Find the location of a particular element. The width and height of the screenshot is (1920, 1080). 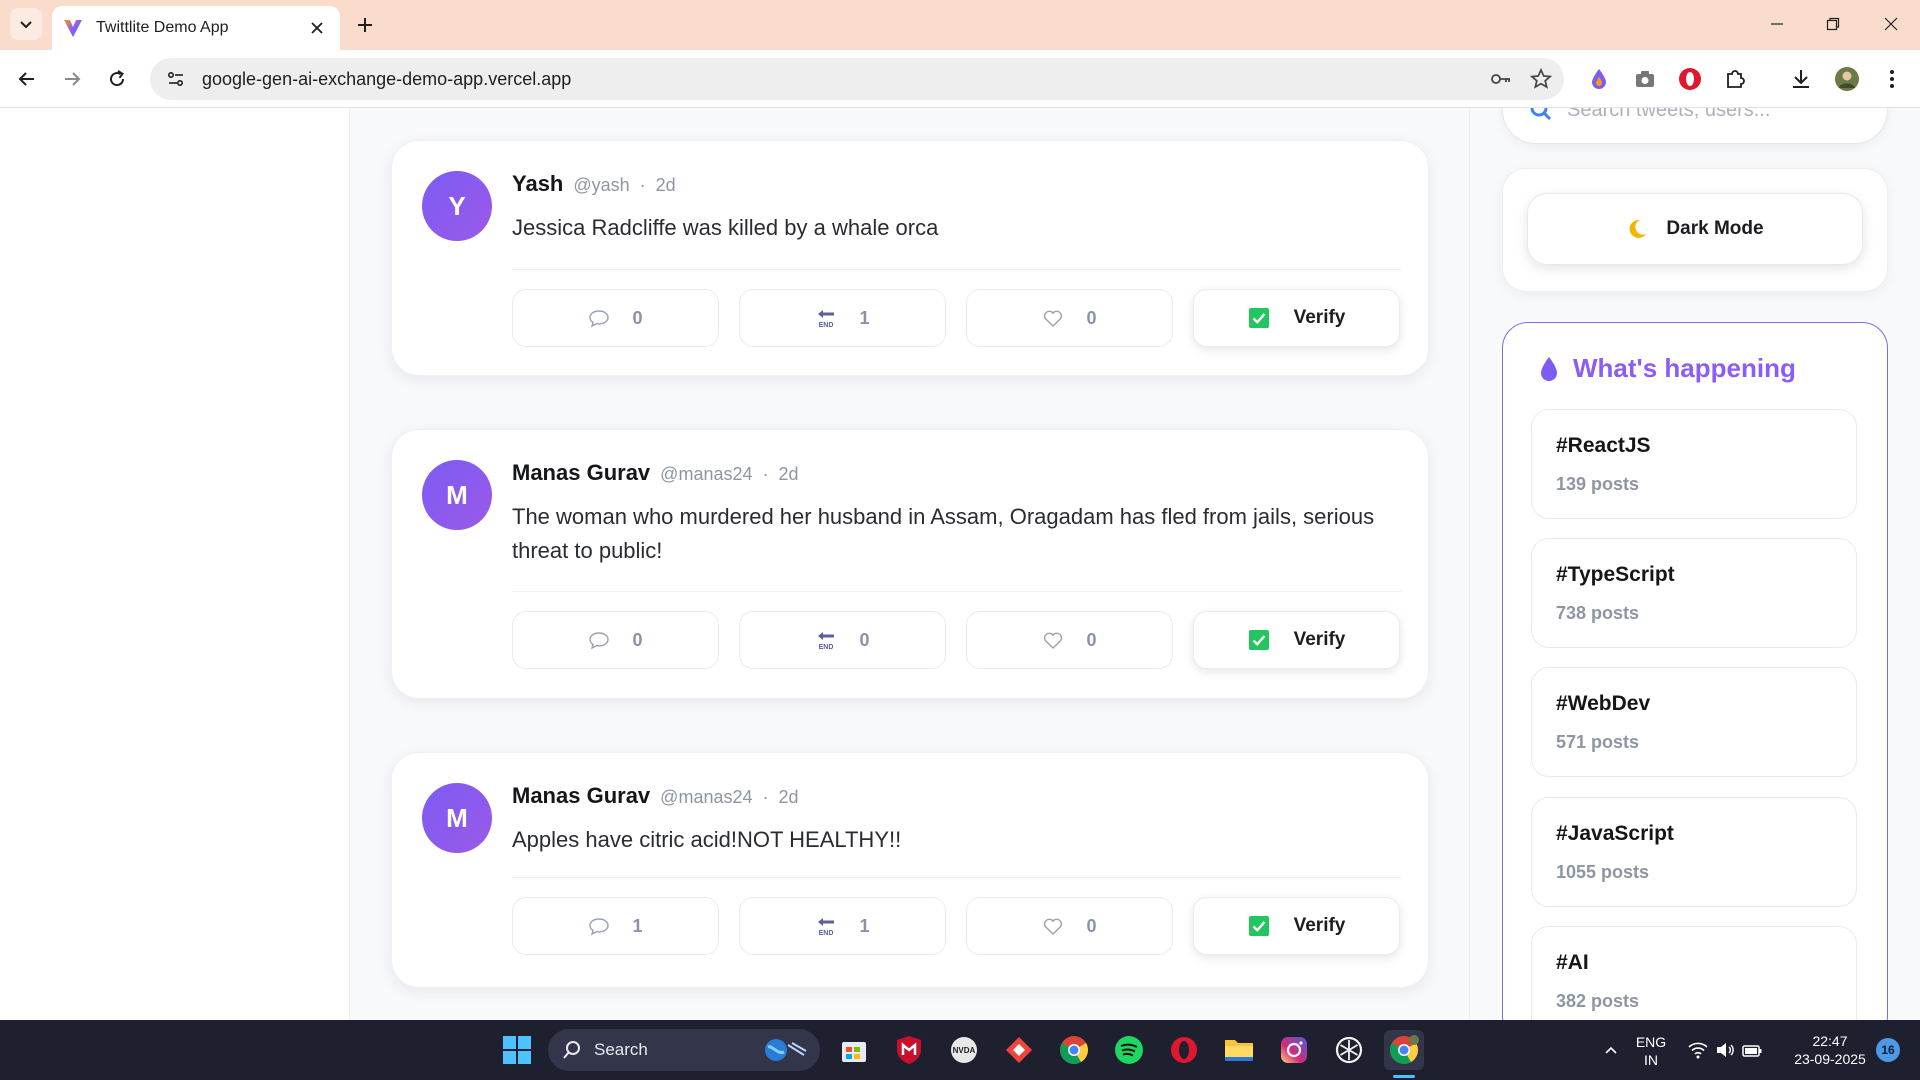

profile-button is located at coordinates (1847, 79).